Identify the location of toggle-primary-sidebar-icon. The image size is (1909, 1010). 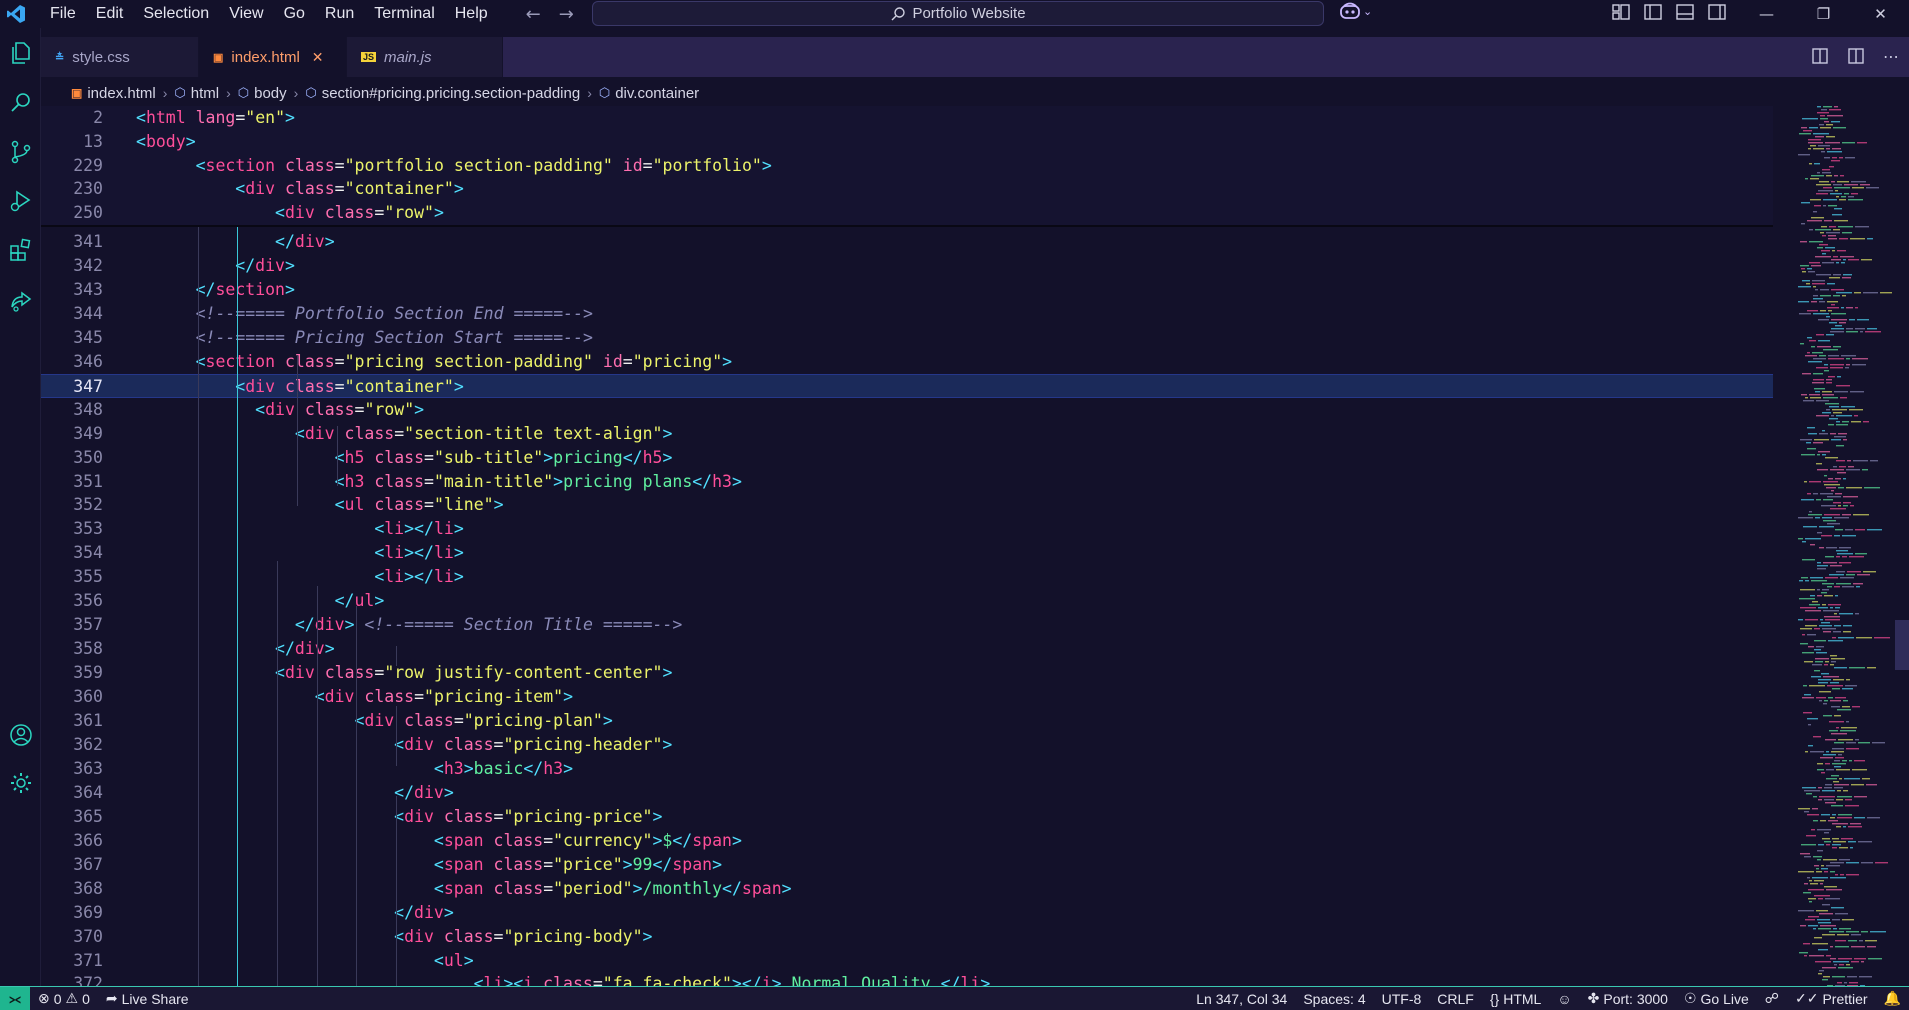
(1653, 12).